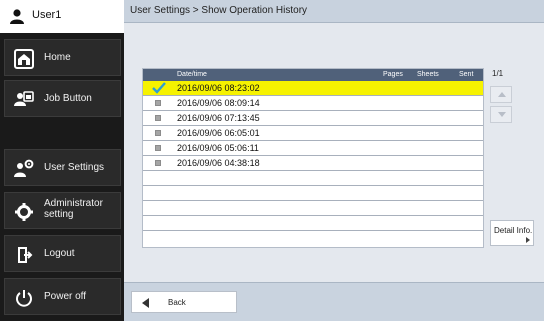 This screenshot has height=321, width=544. Describe the element at coordinates (177, 302) in the screenshot. I see `back-label: Back` at that location.